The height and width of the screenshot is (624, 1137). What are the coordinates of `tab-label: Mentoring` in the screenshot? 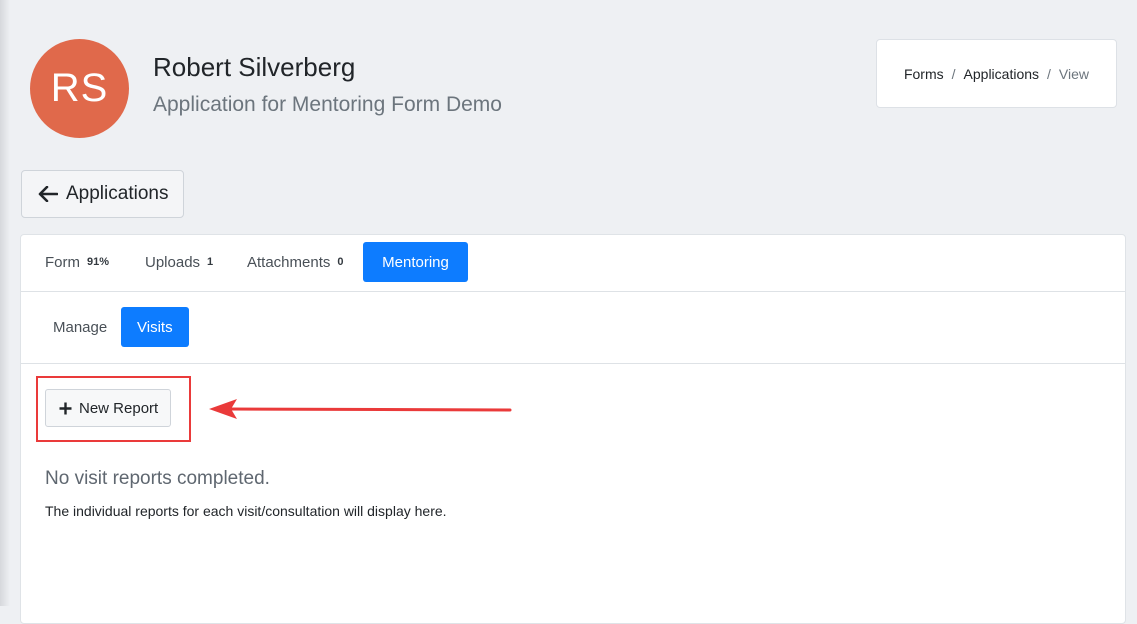 It's located at (415, 262).